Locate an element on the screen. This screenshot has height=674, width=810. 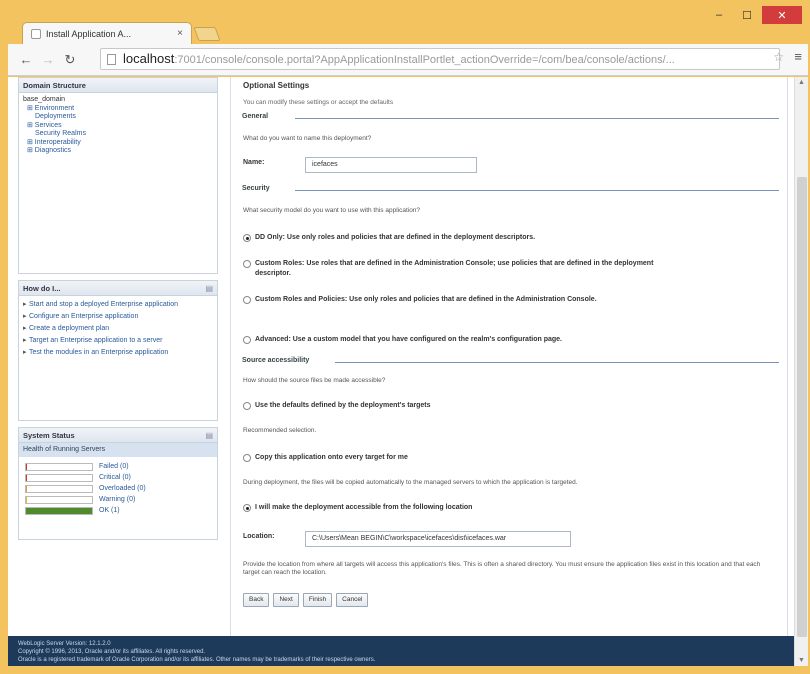
health-label: Overloaded (0) is located at coordinates (122, 488).